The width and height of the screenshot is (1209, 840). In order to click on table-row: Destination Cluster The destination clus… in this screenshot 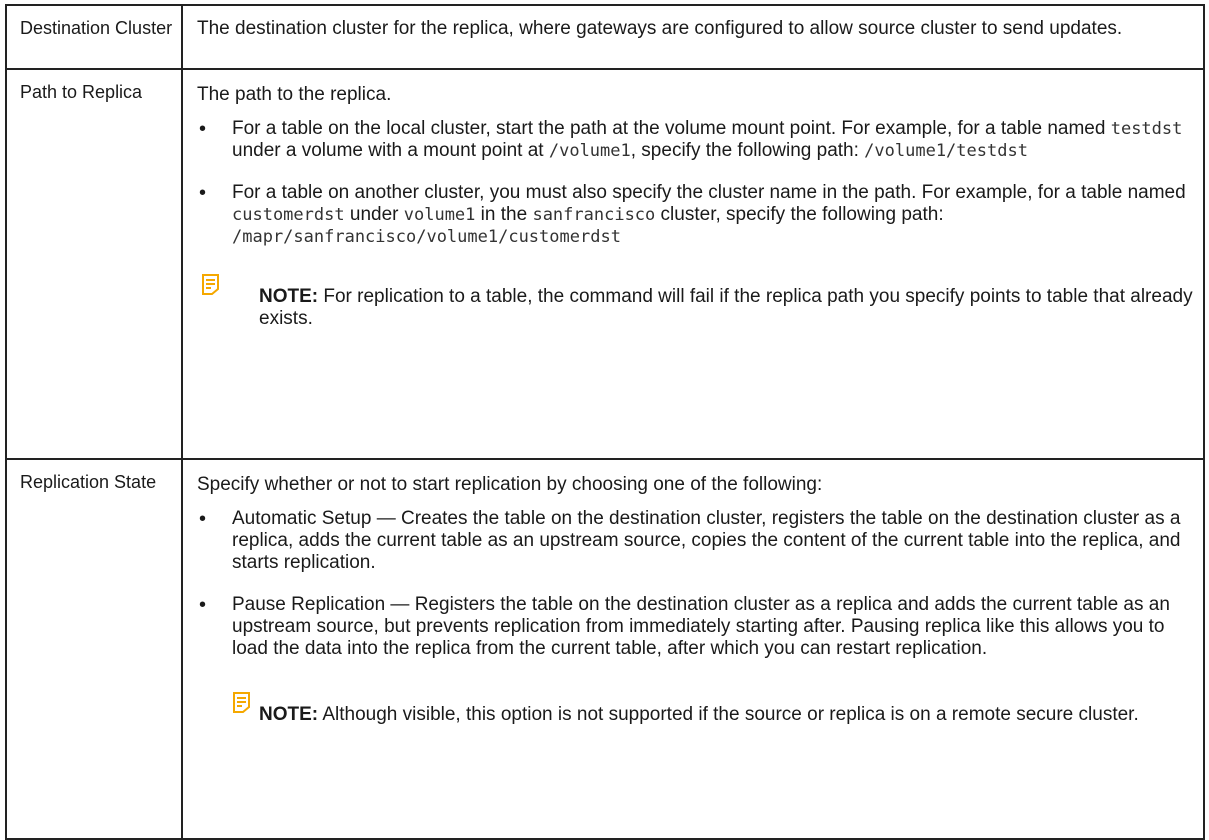, I will do `click(605, 37)`.